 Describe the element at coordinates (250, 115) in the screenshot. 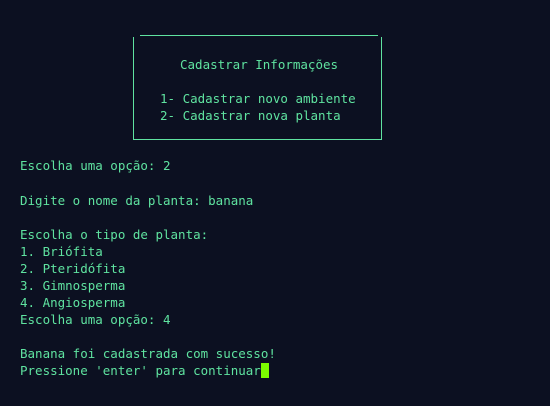

I see `menu-option-2: 2- Cadastrar nova planta` at that location.